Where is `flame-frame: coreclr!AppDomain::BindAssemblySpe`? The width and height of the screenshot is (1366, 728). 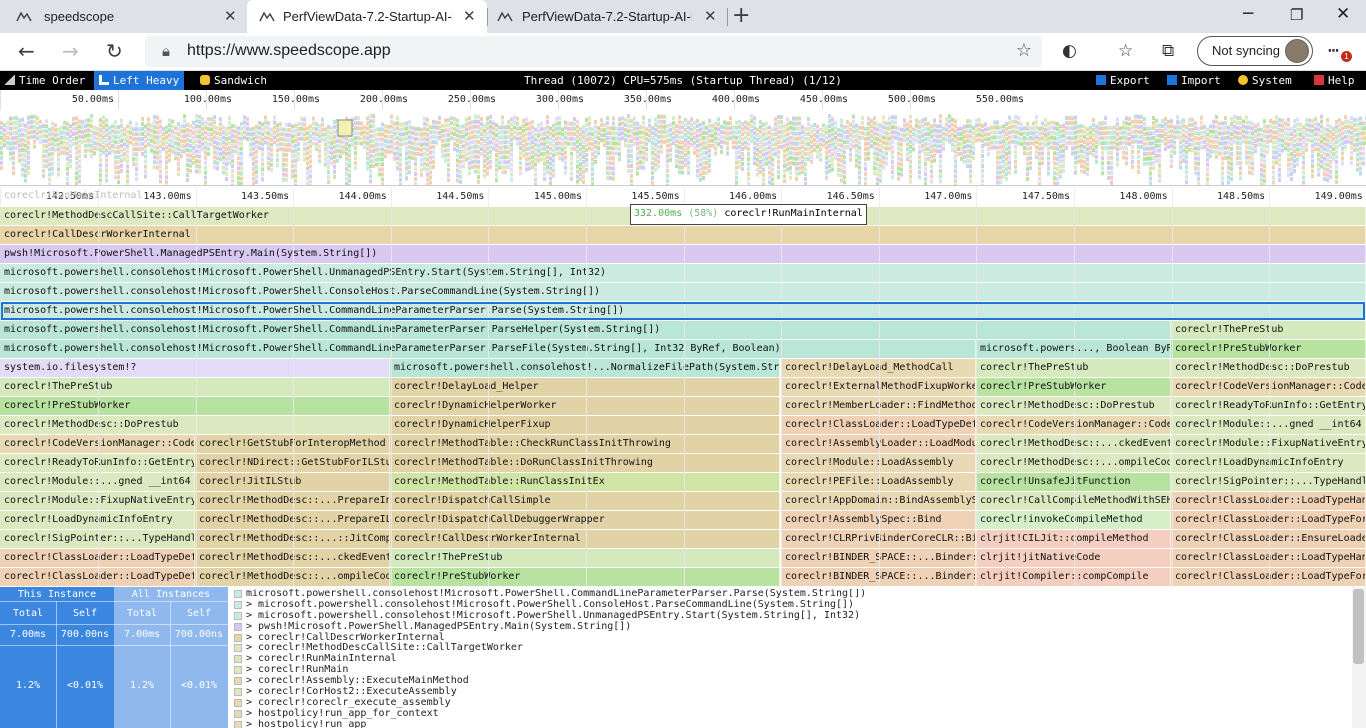 flame-frame: coreclr!AppDomain::BindAssemblySpe is located at coordinates (878, 501).